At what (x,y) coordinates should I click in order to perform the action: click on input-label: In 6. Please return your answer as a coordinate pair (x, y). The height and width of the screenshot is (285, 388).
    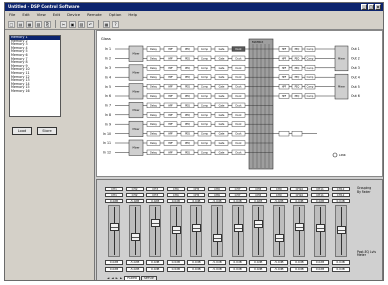
    Looking at the image, I should click on (108, 96).